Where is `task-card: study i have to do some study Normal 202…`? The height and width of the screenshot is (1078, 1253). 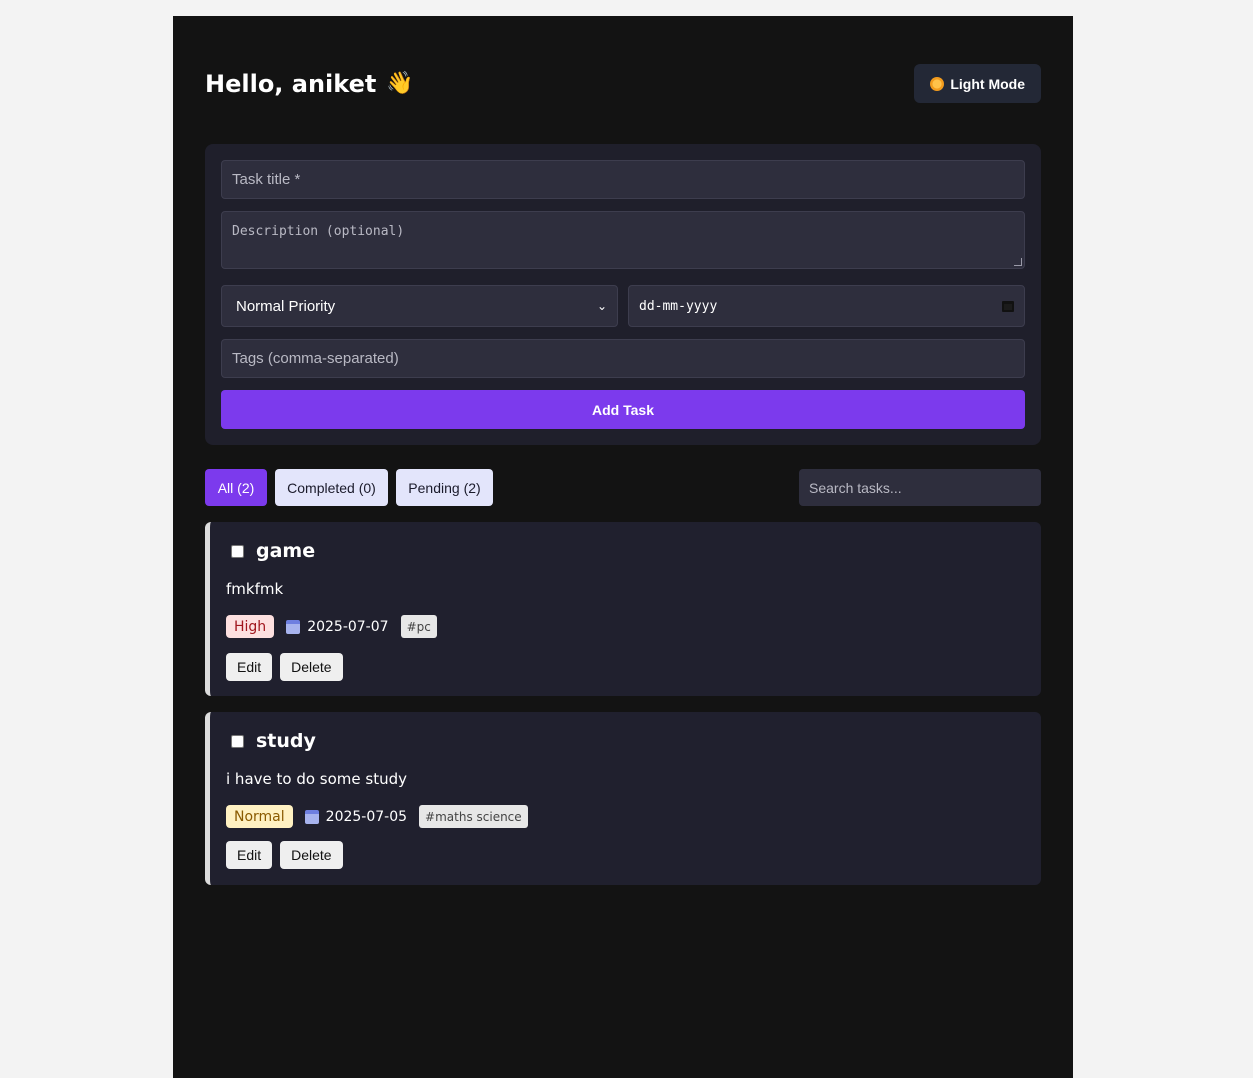
task-card: study i have to do some study Normal 202… is located at coordinates (623, 798).